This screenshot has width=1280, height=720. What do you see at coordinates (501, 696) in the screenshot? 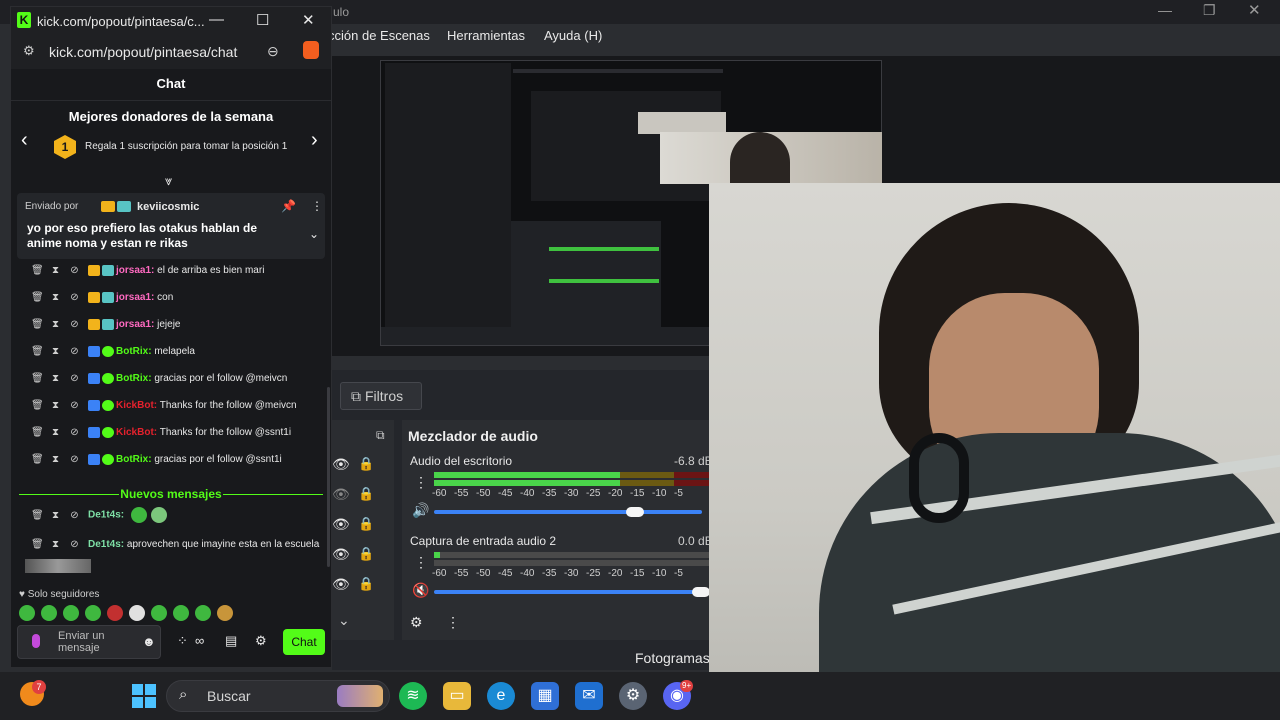
I see `edge-icon: e` at bounding box center [501, 696].